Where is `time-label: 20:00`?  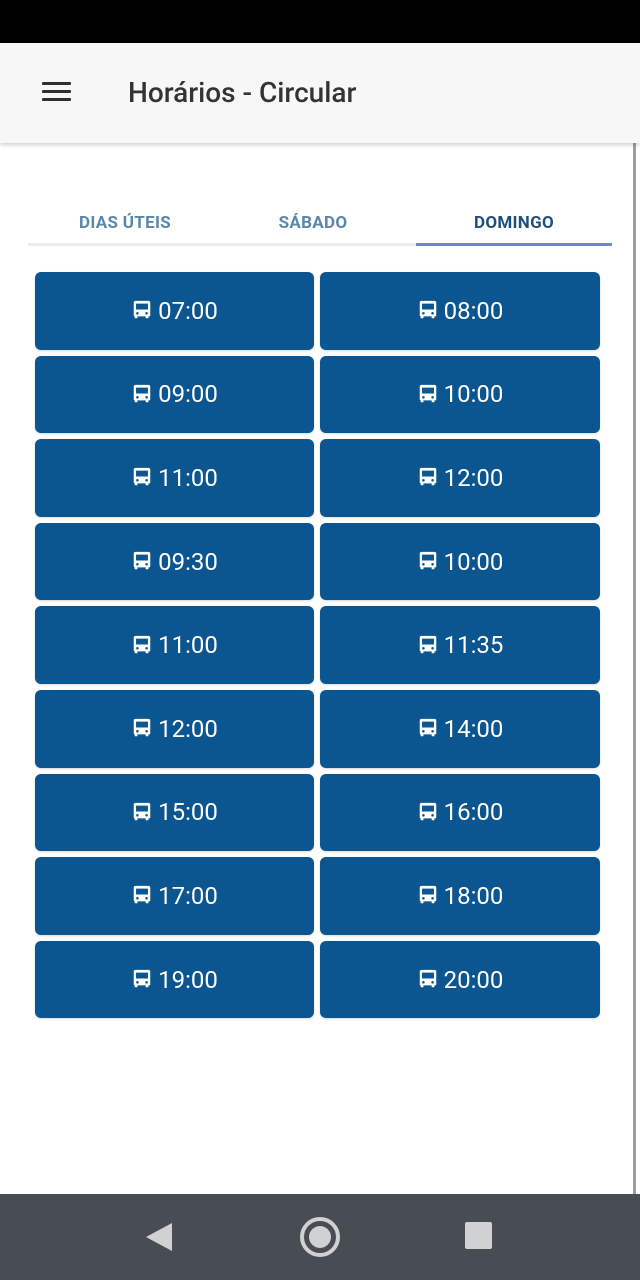
time-label: 20:00 is located at coordinates (473, 979).